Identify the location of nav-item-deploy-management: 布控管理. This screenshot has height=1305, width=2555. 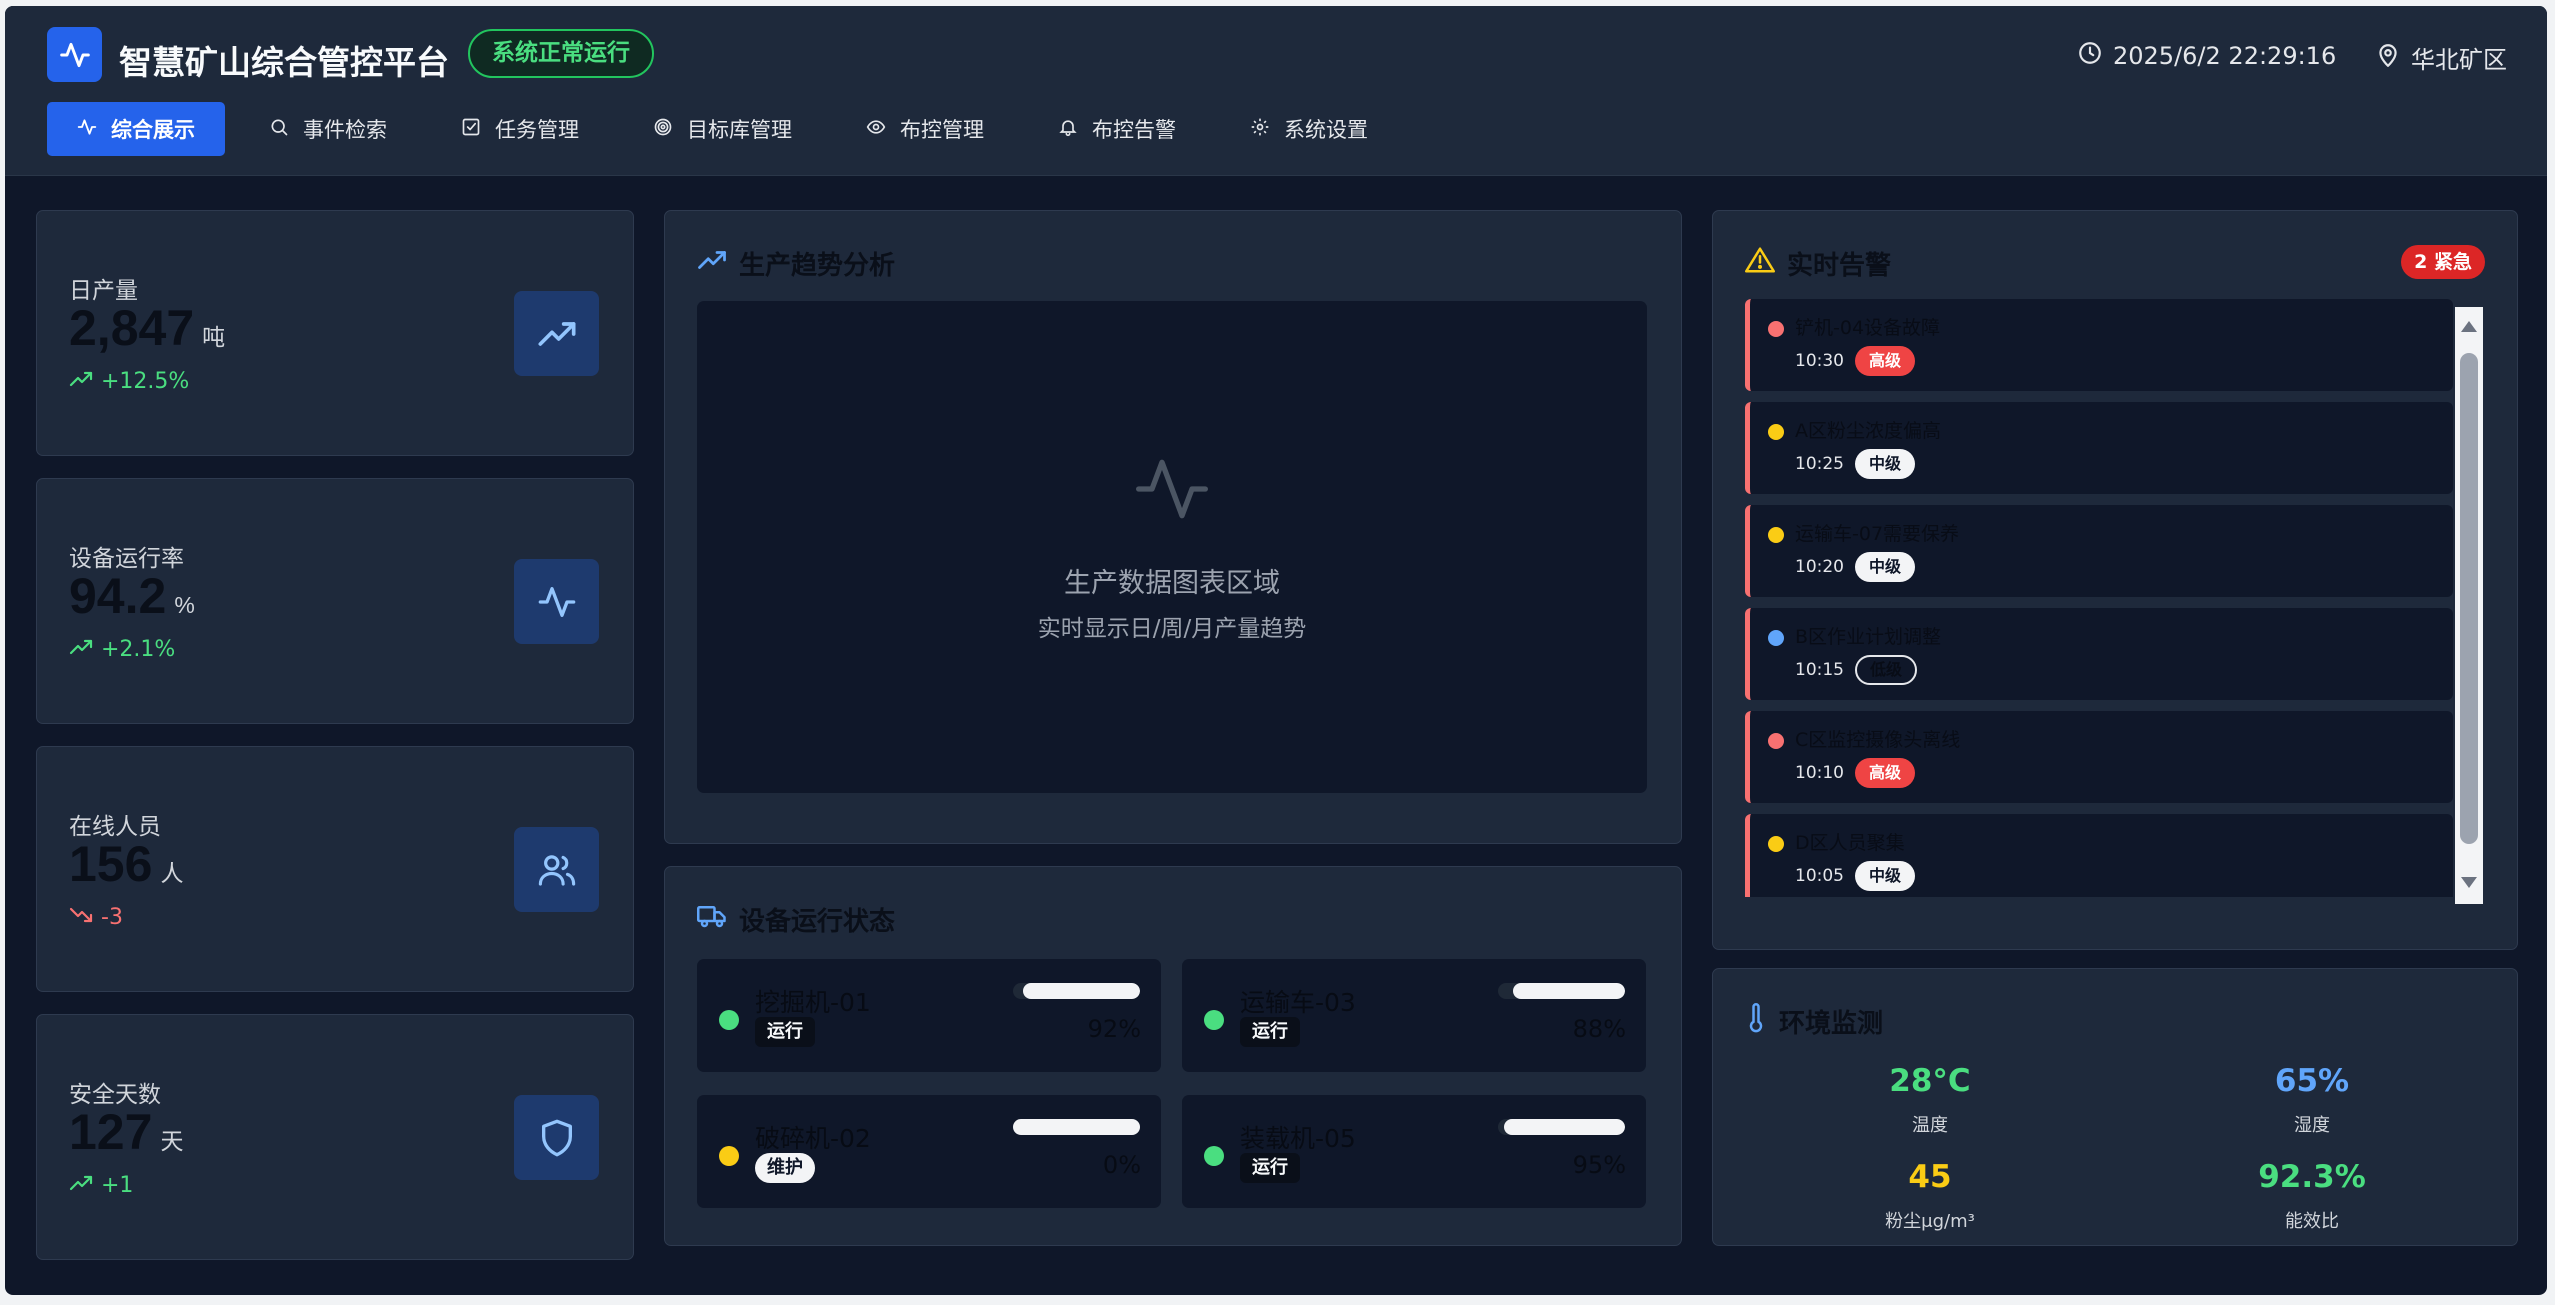
(925, 129).